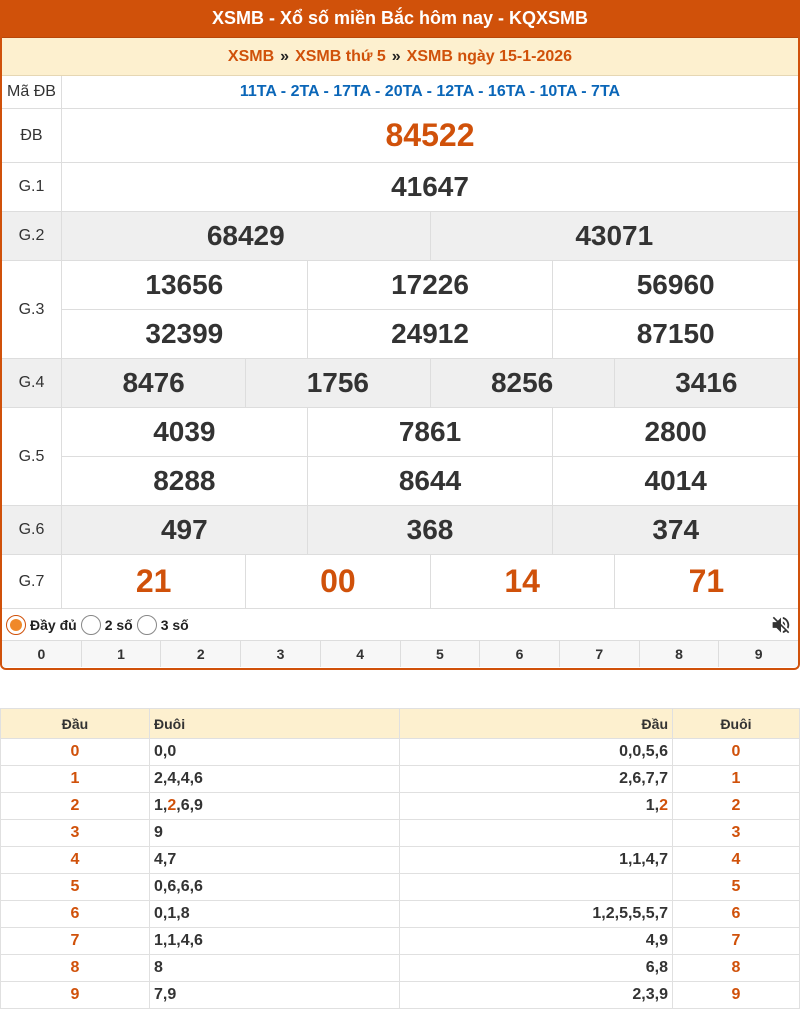 The height and width of the screenshot is (1010, 800). Describe the element at coordinates (75, 752) in the screenshot. I see `dau-cell: 0` at that location.